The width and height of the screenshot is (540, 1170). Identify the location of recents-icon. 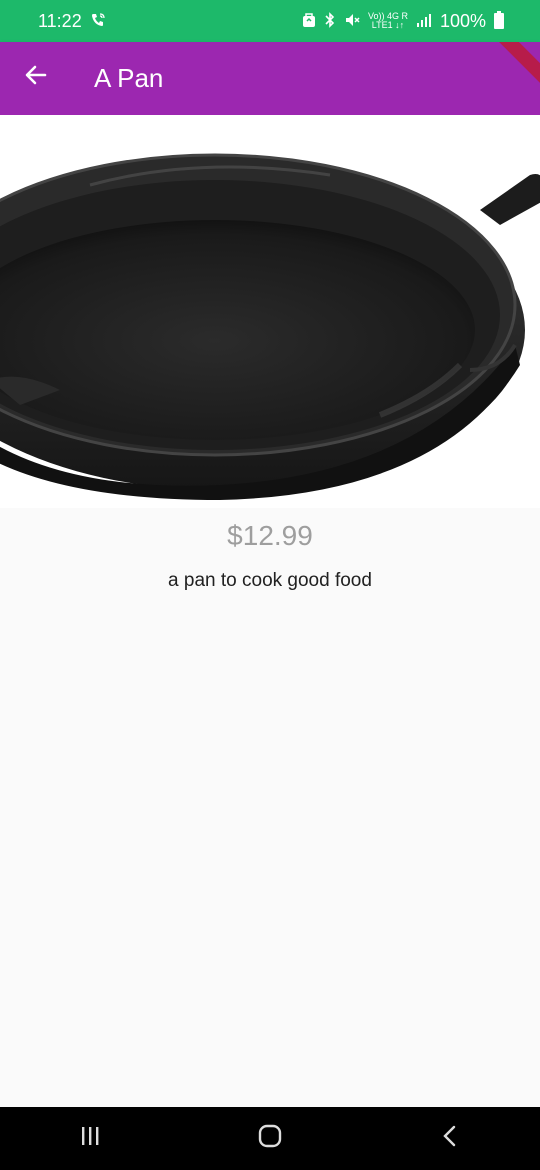
(90, 1138).